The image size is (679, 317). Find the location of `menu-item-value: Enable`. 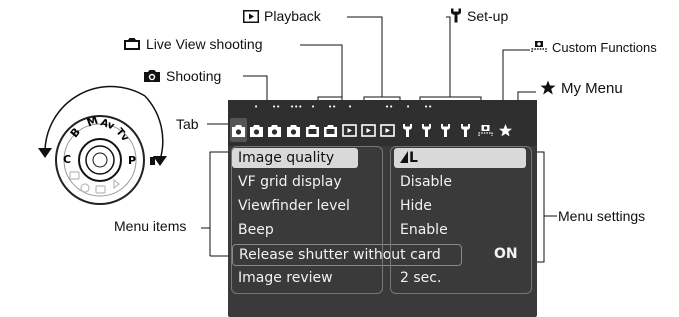

menu-item-value: Enable is located at coordinates (424, 230).